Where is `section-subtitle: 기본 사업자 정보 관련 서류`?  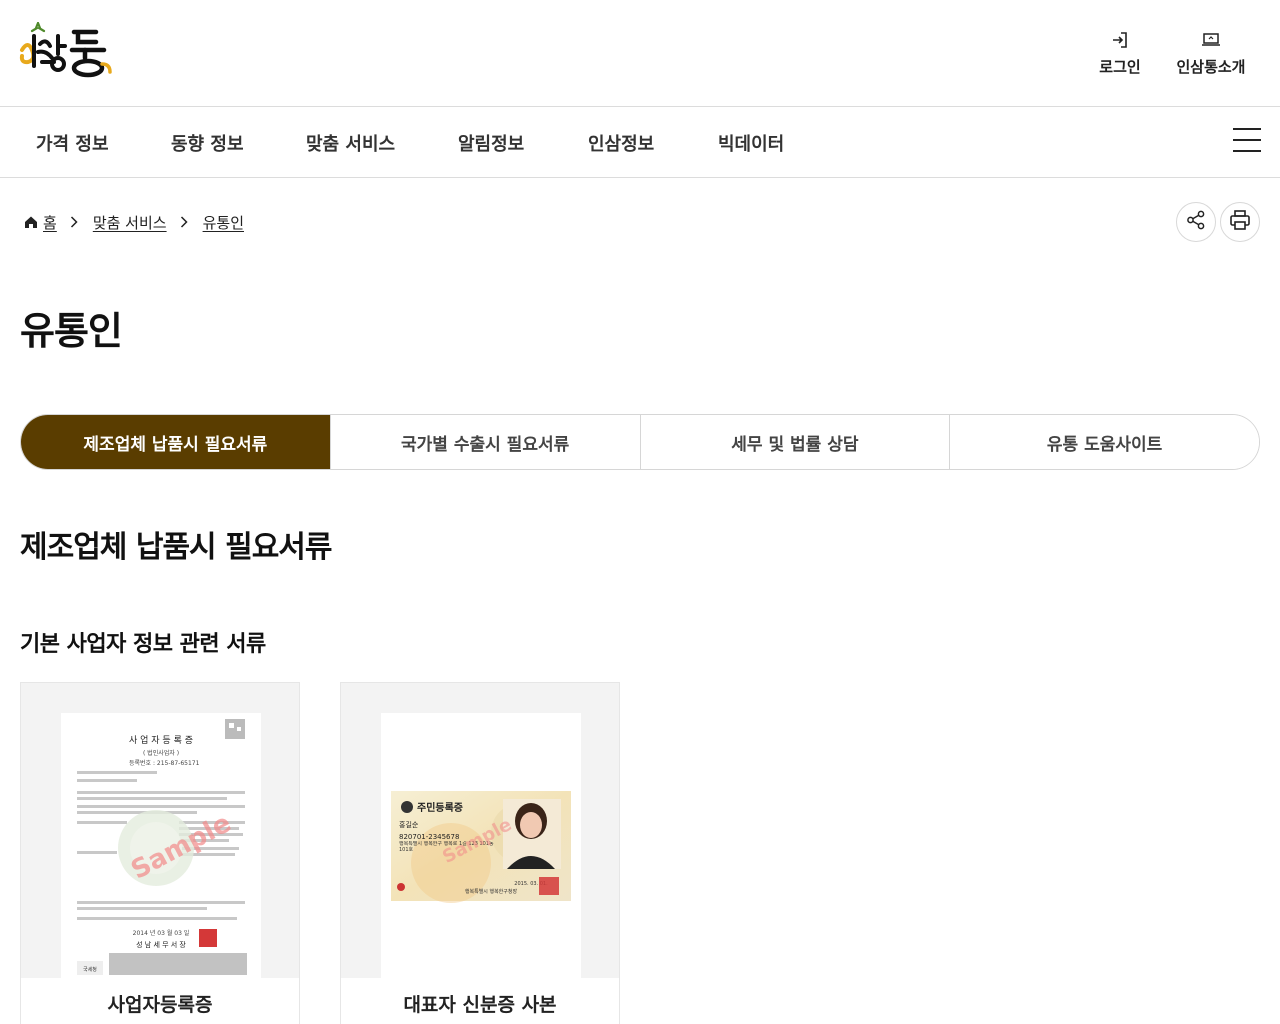
section-subtitle: 기본 사업자 정보 관련 서류 is located at coordinates (143, 644).